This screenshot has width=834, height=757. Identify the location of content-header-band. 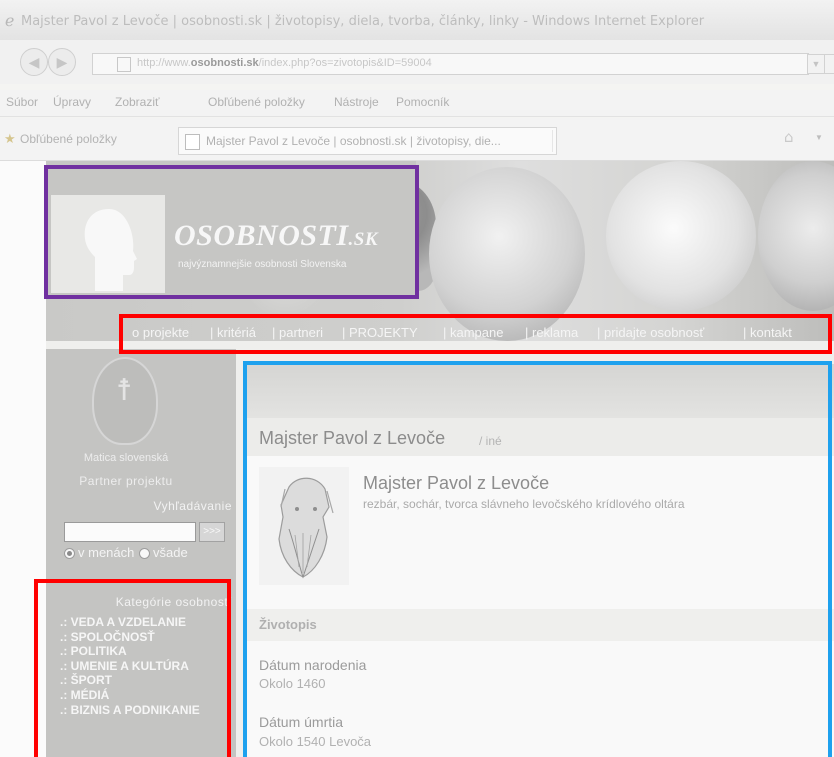
(540, 391).